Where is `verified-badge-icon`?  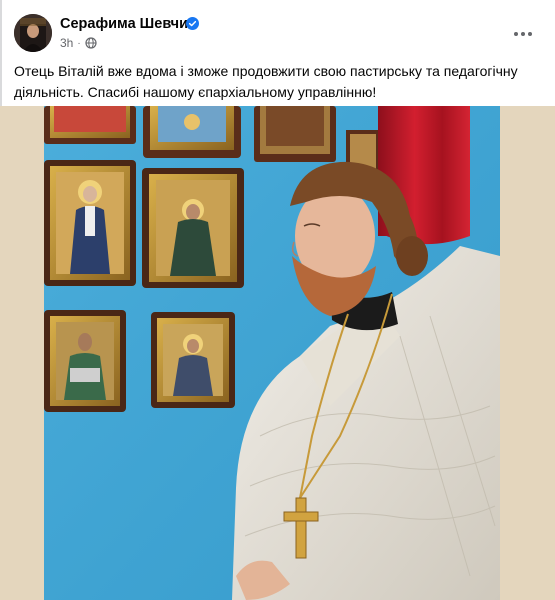
verified-badge-icon is located at coordinates (192, 23).